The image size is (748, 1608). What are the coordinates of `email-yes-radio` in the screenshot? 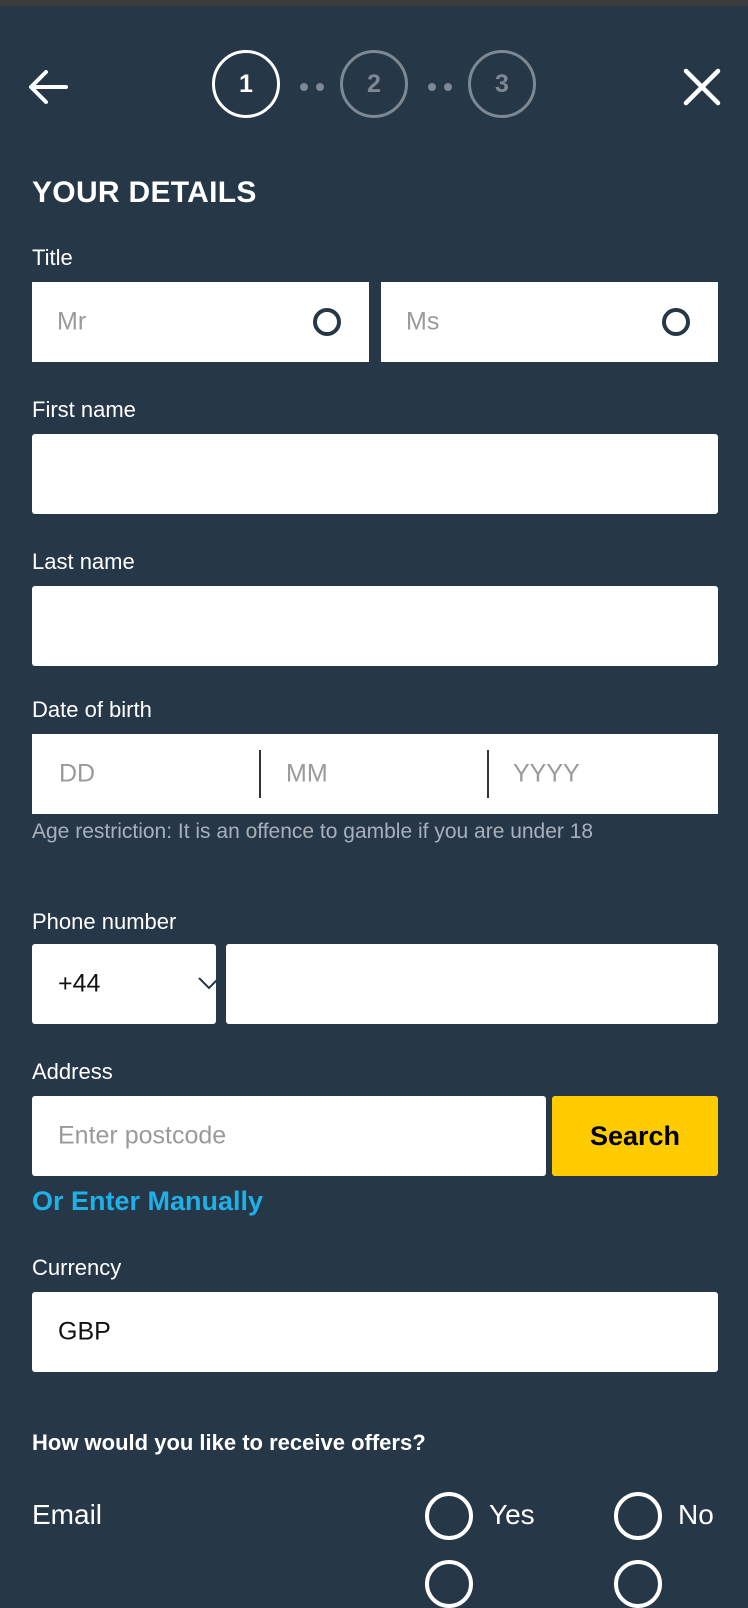 It's located at (449, 1516).